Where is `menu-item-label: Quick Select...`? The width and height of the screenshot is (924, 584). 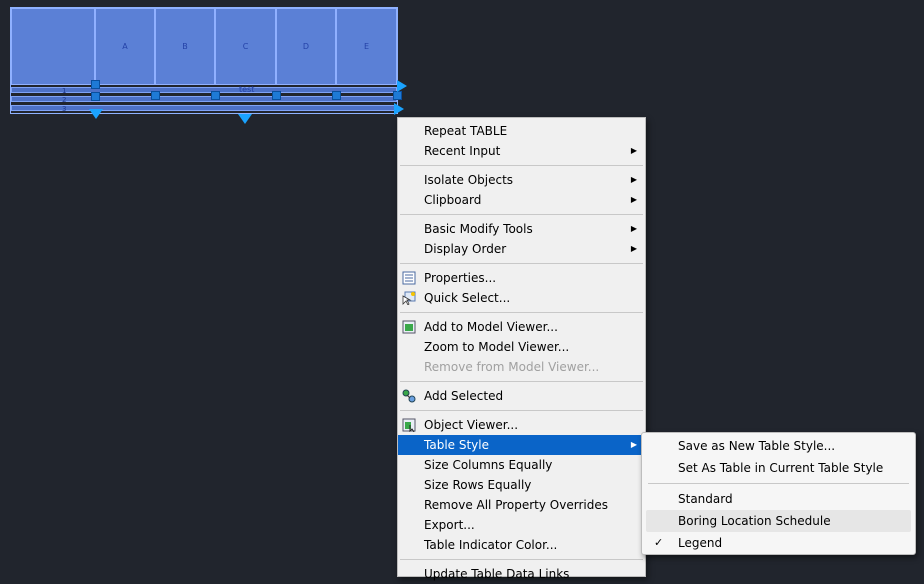 menu-item-label: Quick Select... is located at coordinates (467, 298).